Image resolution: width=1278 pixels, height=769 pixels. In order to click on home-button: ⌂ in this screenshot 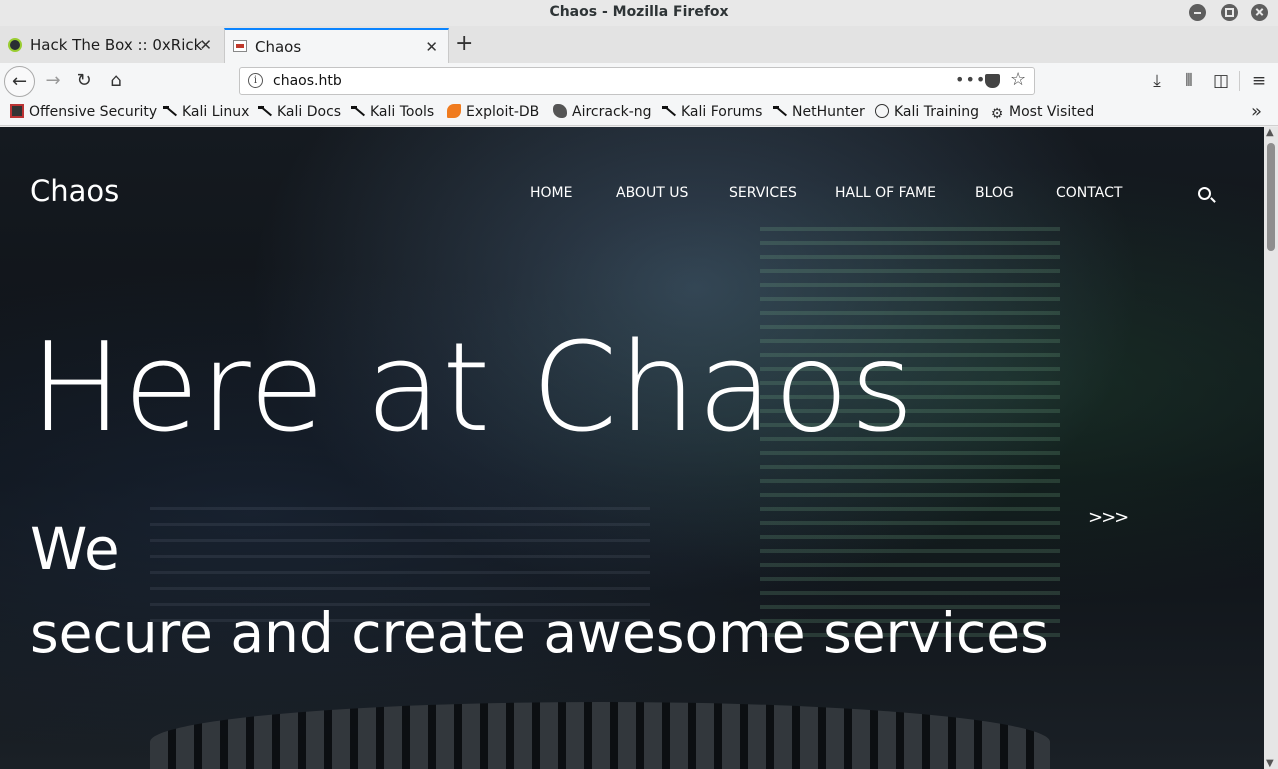, I will do `click(116, 81)`.